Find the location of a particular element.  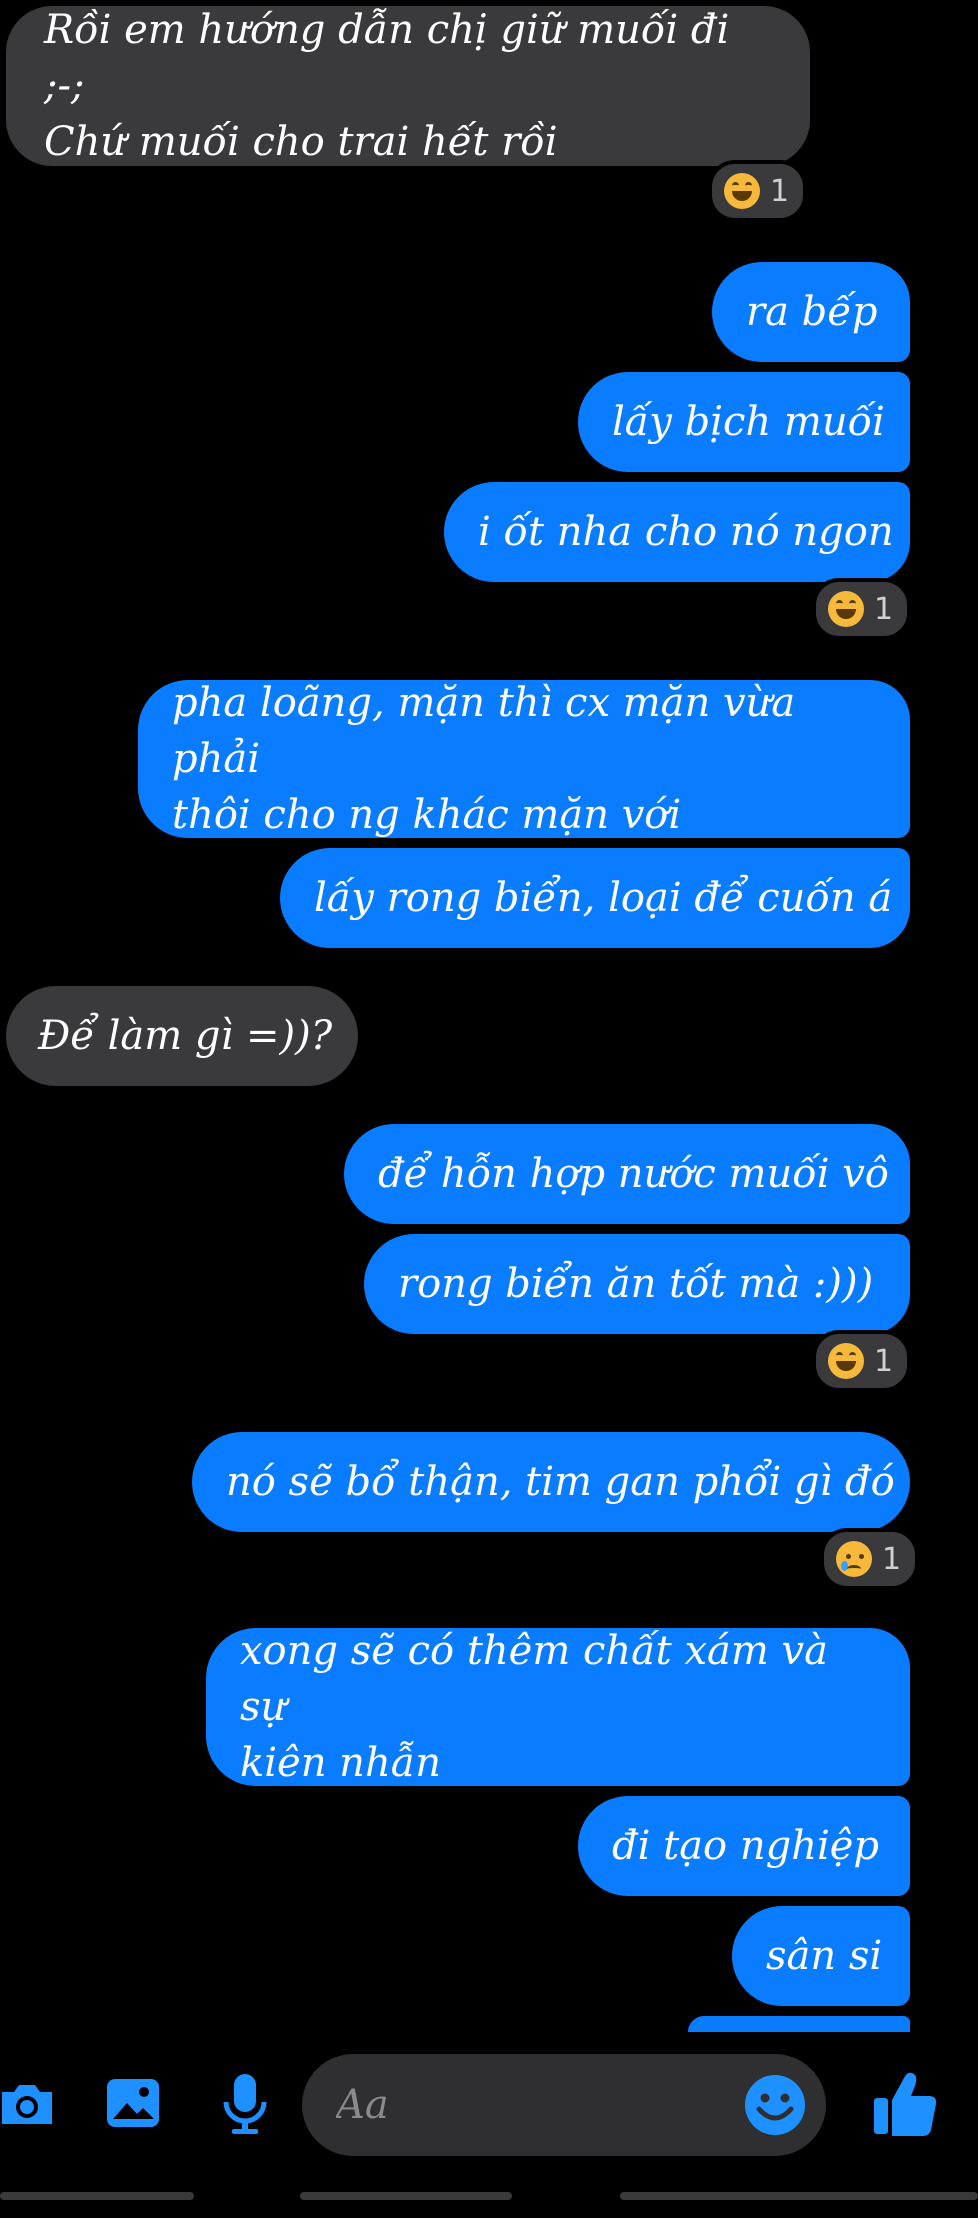

message-bubble-sent: nó sẽ bổ thận, tim gan phổi gì đó is located at coordinates (551, 1482).